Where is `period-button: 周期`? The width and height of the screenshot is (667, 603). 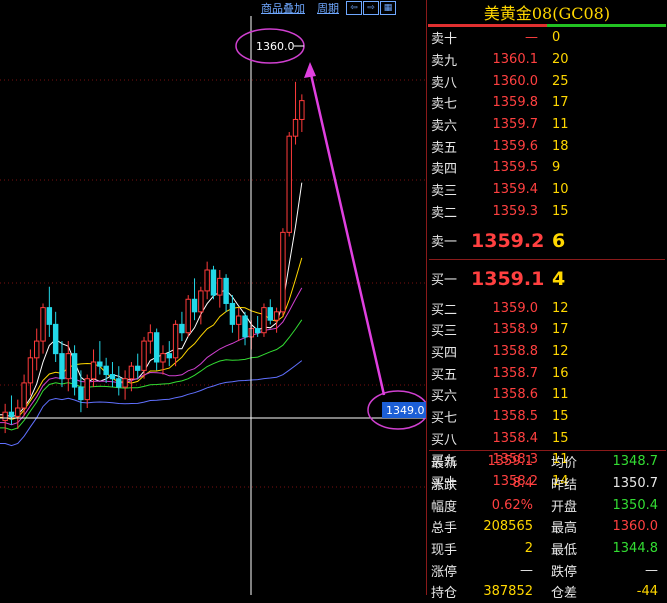 period-button: 周期 is located at coordinates (328, 8).